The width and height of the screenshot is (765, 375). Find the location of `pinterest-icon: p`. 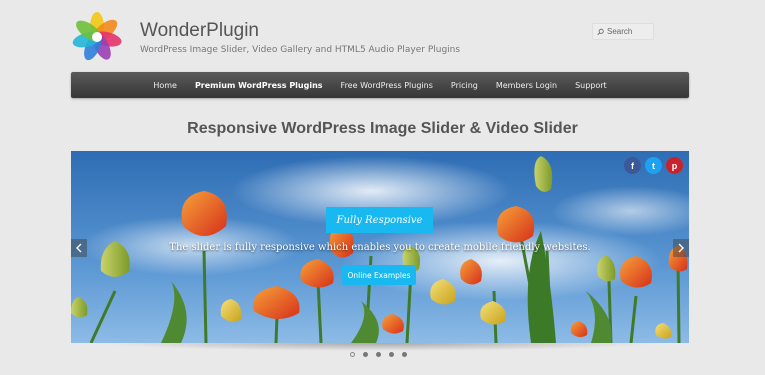

pinterest-icon: p is located at coordinates (674, 165).